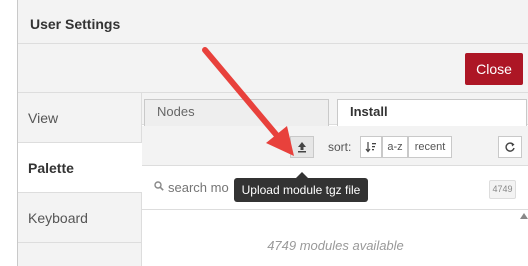  I want to click on sort-az-button: a-z, so click(395, 147).